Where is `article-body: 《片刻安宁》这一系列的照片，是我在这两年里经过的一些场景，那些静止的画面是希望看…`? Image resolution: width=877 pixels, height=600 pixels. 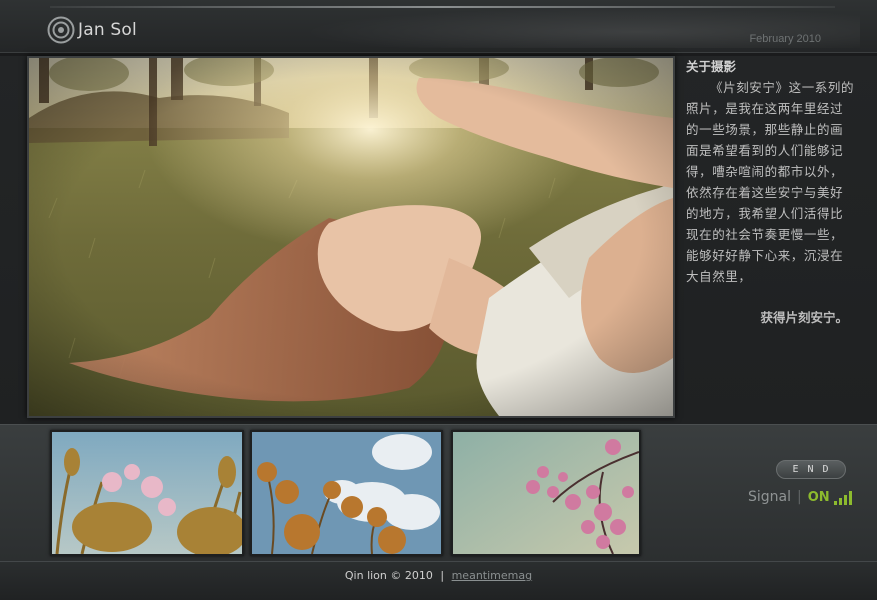 article-body: 《片刻安宁》这一系列的照片，是我在这两年里经过的一些场景，那些静止的画面是希望看… is located at coordinates (770, 182).